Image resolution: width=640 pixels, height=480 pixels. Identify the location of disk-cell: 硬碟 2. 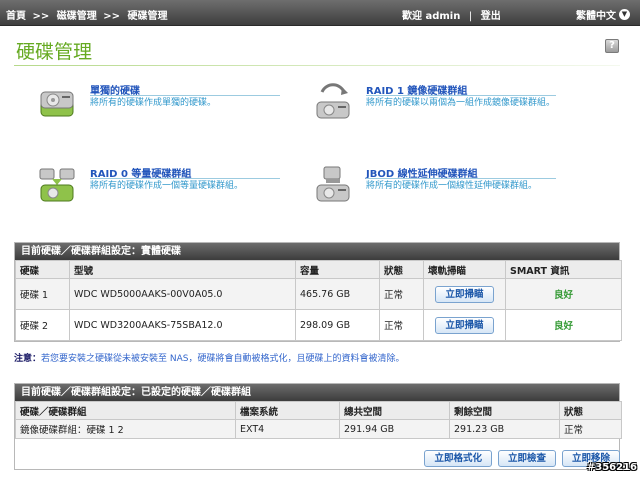
(42, 325).